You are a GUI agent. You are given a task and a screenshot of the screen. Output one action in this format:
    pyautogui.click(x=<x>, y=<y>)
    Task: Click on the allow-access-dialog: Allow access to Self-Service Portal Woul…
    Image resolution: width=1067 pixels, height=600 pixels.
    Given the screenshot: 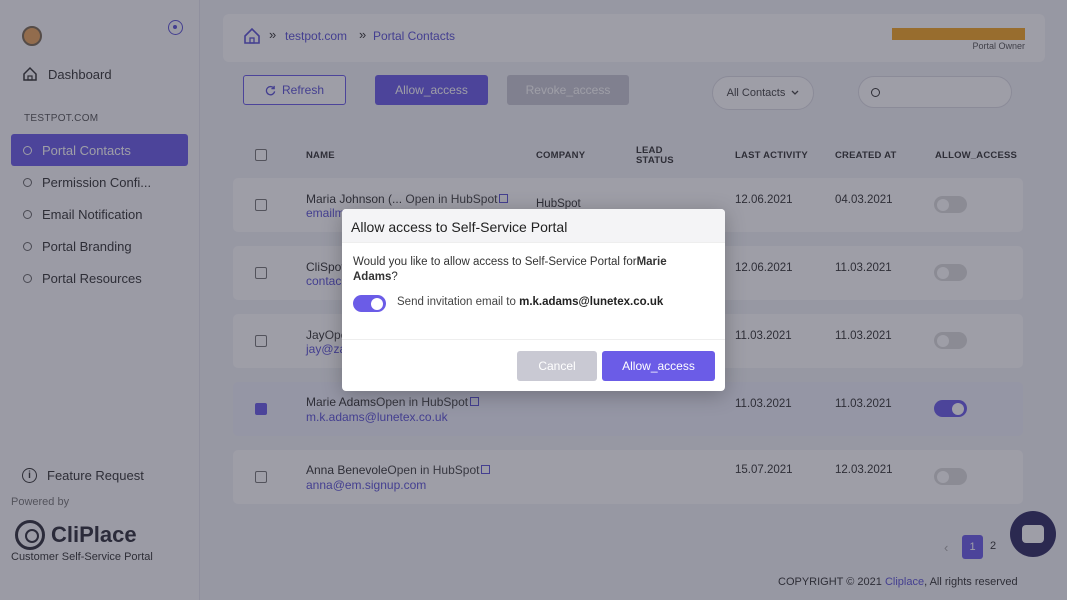 What is the action you would take?
    pyautogui.click(x=533, y=300)
    